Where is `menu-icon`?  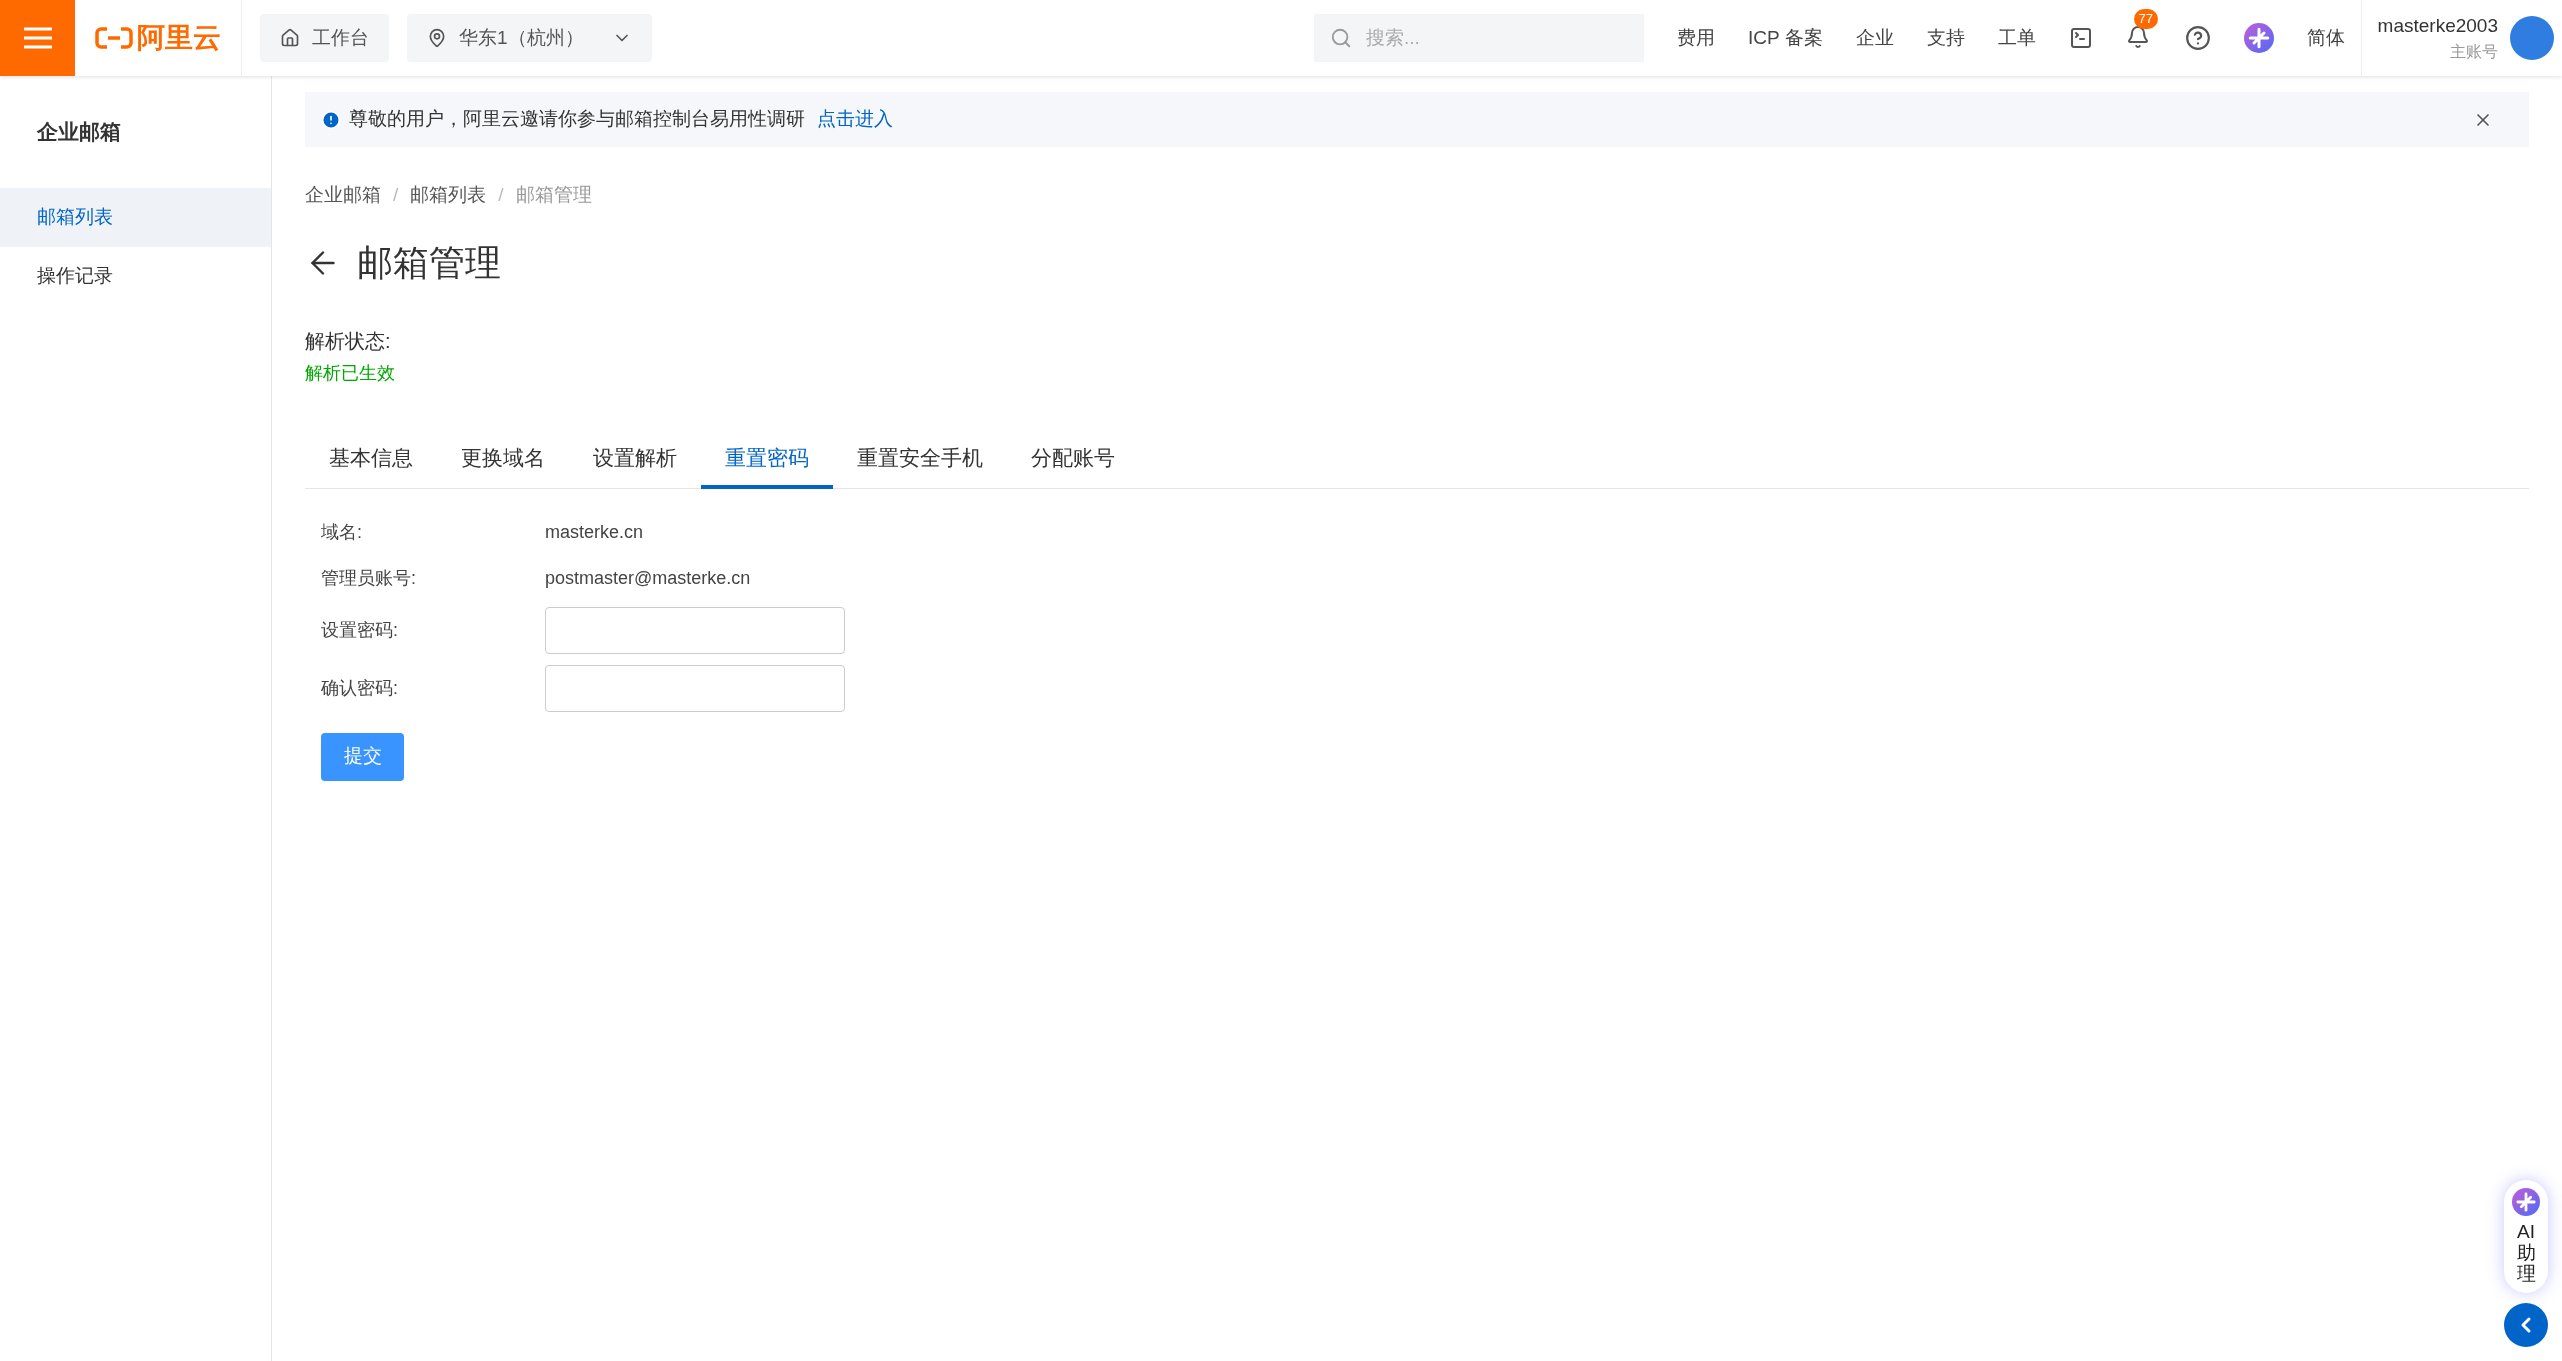
menu-icon is located at coordinates (37, 38).